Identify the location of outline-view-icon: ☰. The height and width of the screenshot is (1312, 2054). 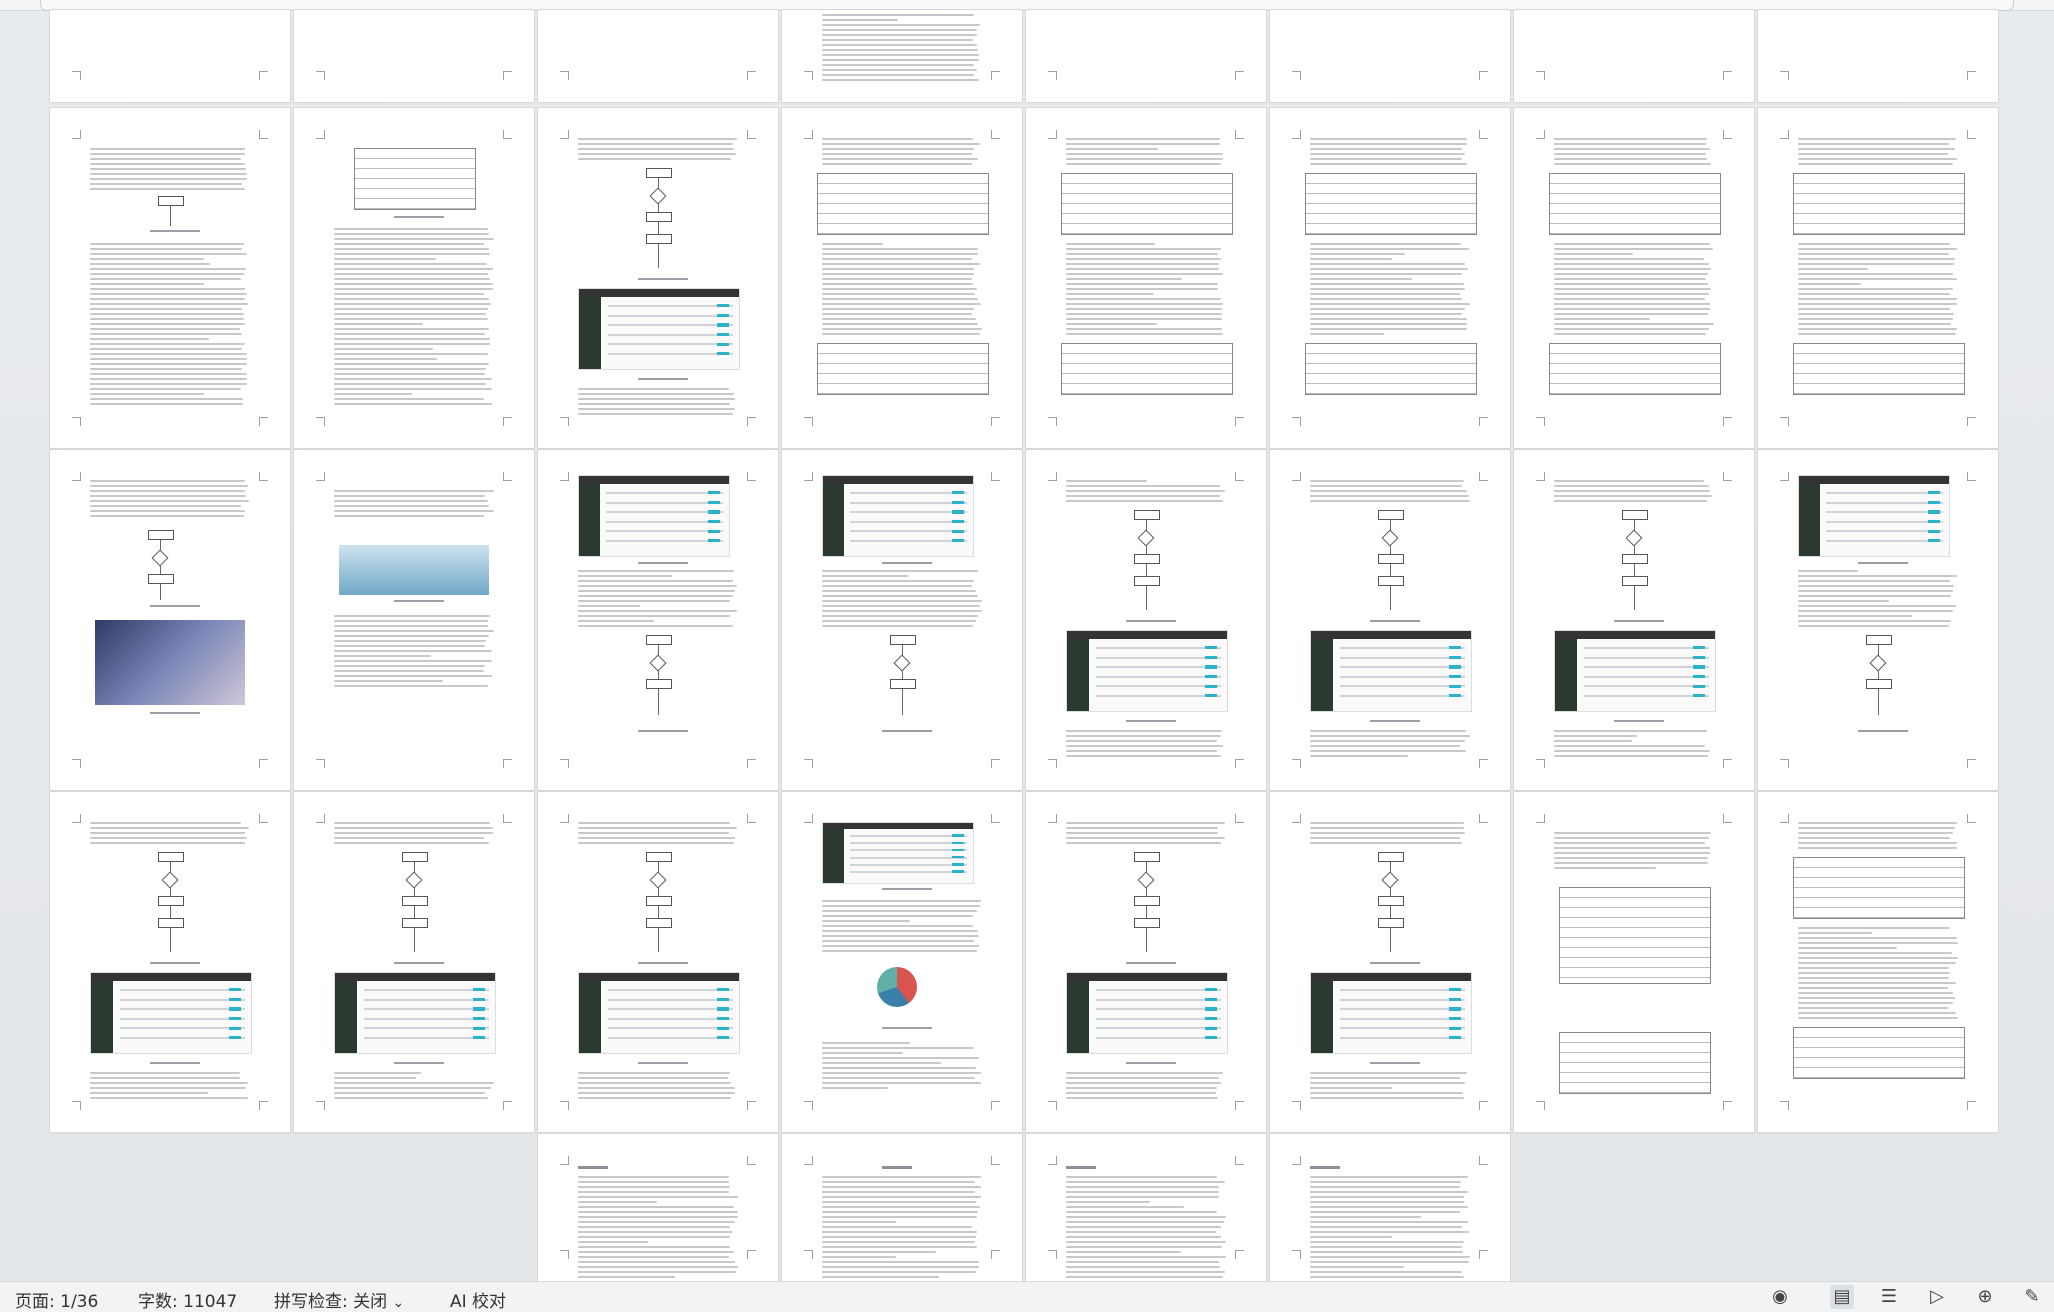
(1889, 1297).